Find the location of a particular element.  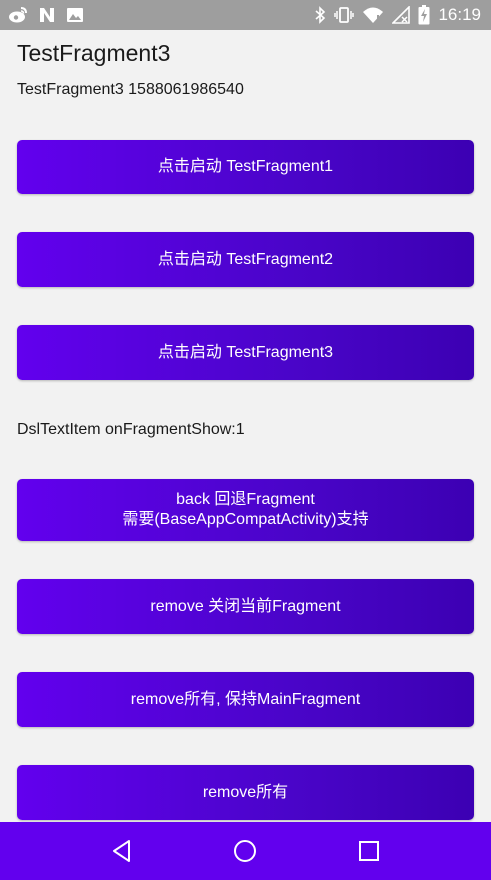

bluetooth-icon is located at coordinates (320, 15).